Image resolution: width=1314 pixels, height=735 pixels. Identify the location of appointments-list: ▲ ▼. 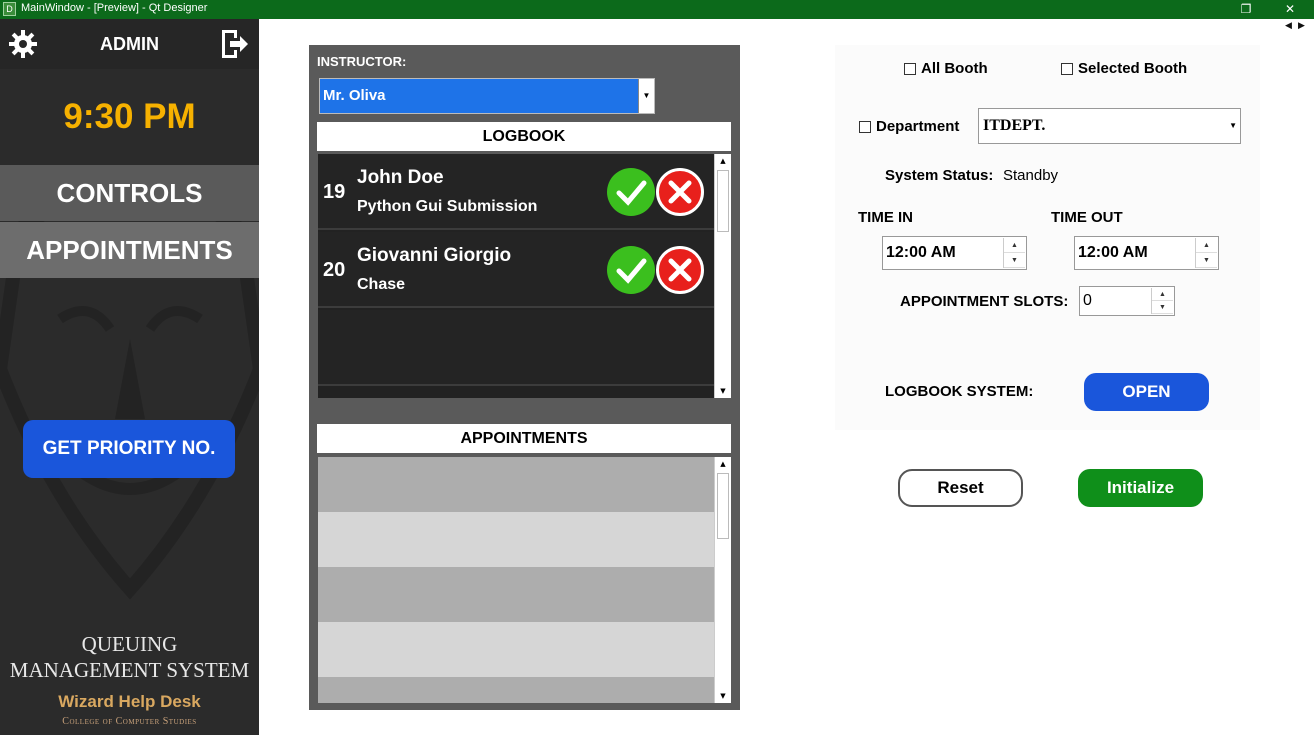
(524, 580).